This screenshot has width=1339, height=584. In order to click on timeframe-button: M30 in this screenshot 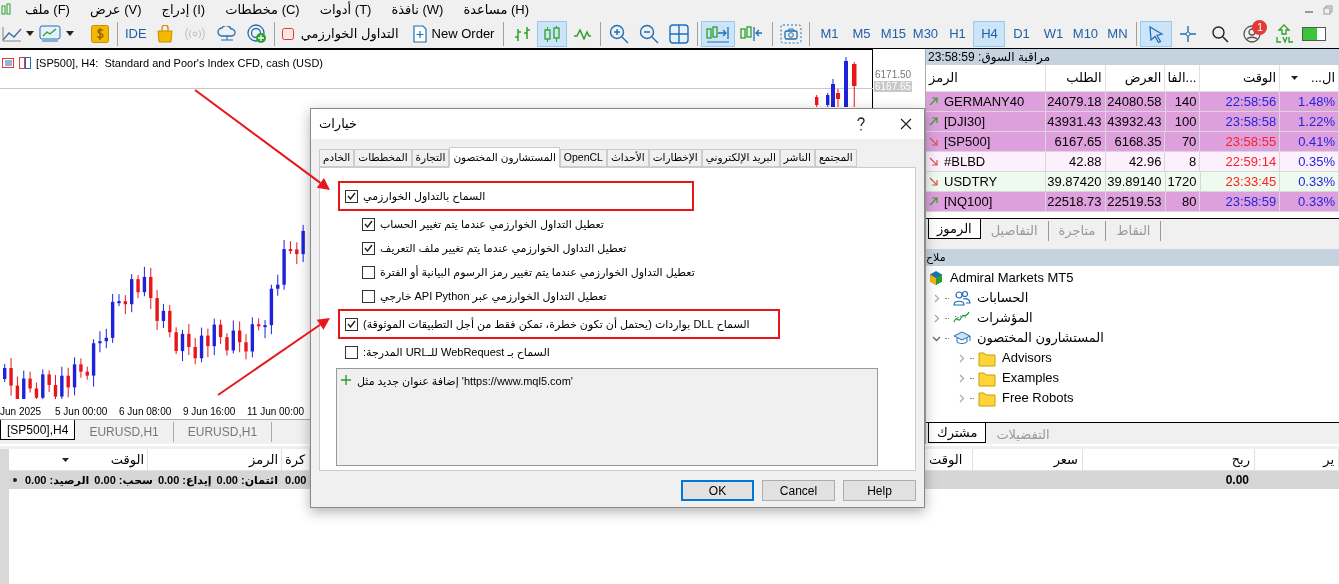, I will do `click(925, 33)`.